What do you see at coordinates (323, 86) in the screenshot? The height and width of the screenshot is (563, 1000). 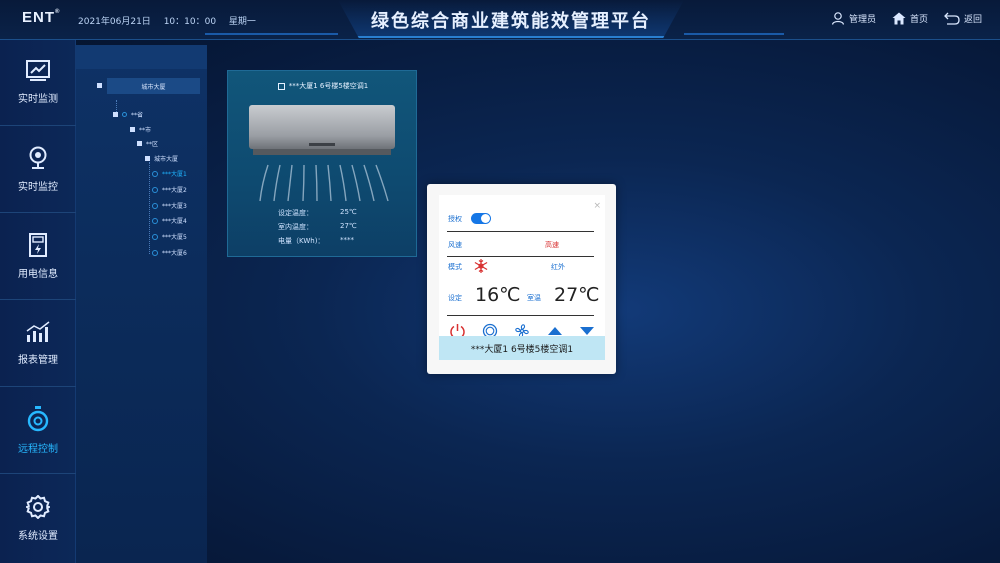 I see `device-card-title: ***大厦1 6号楼5楼空调1` at bounding box center [323, 86].